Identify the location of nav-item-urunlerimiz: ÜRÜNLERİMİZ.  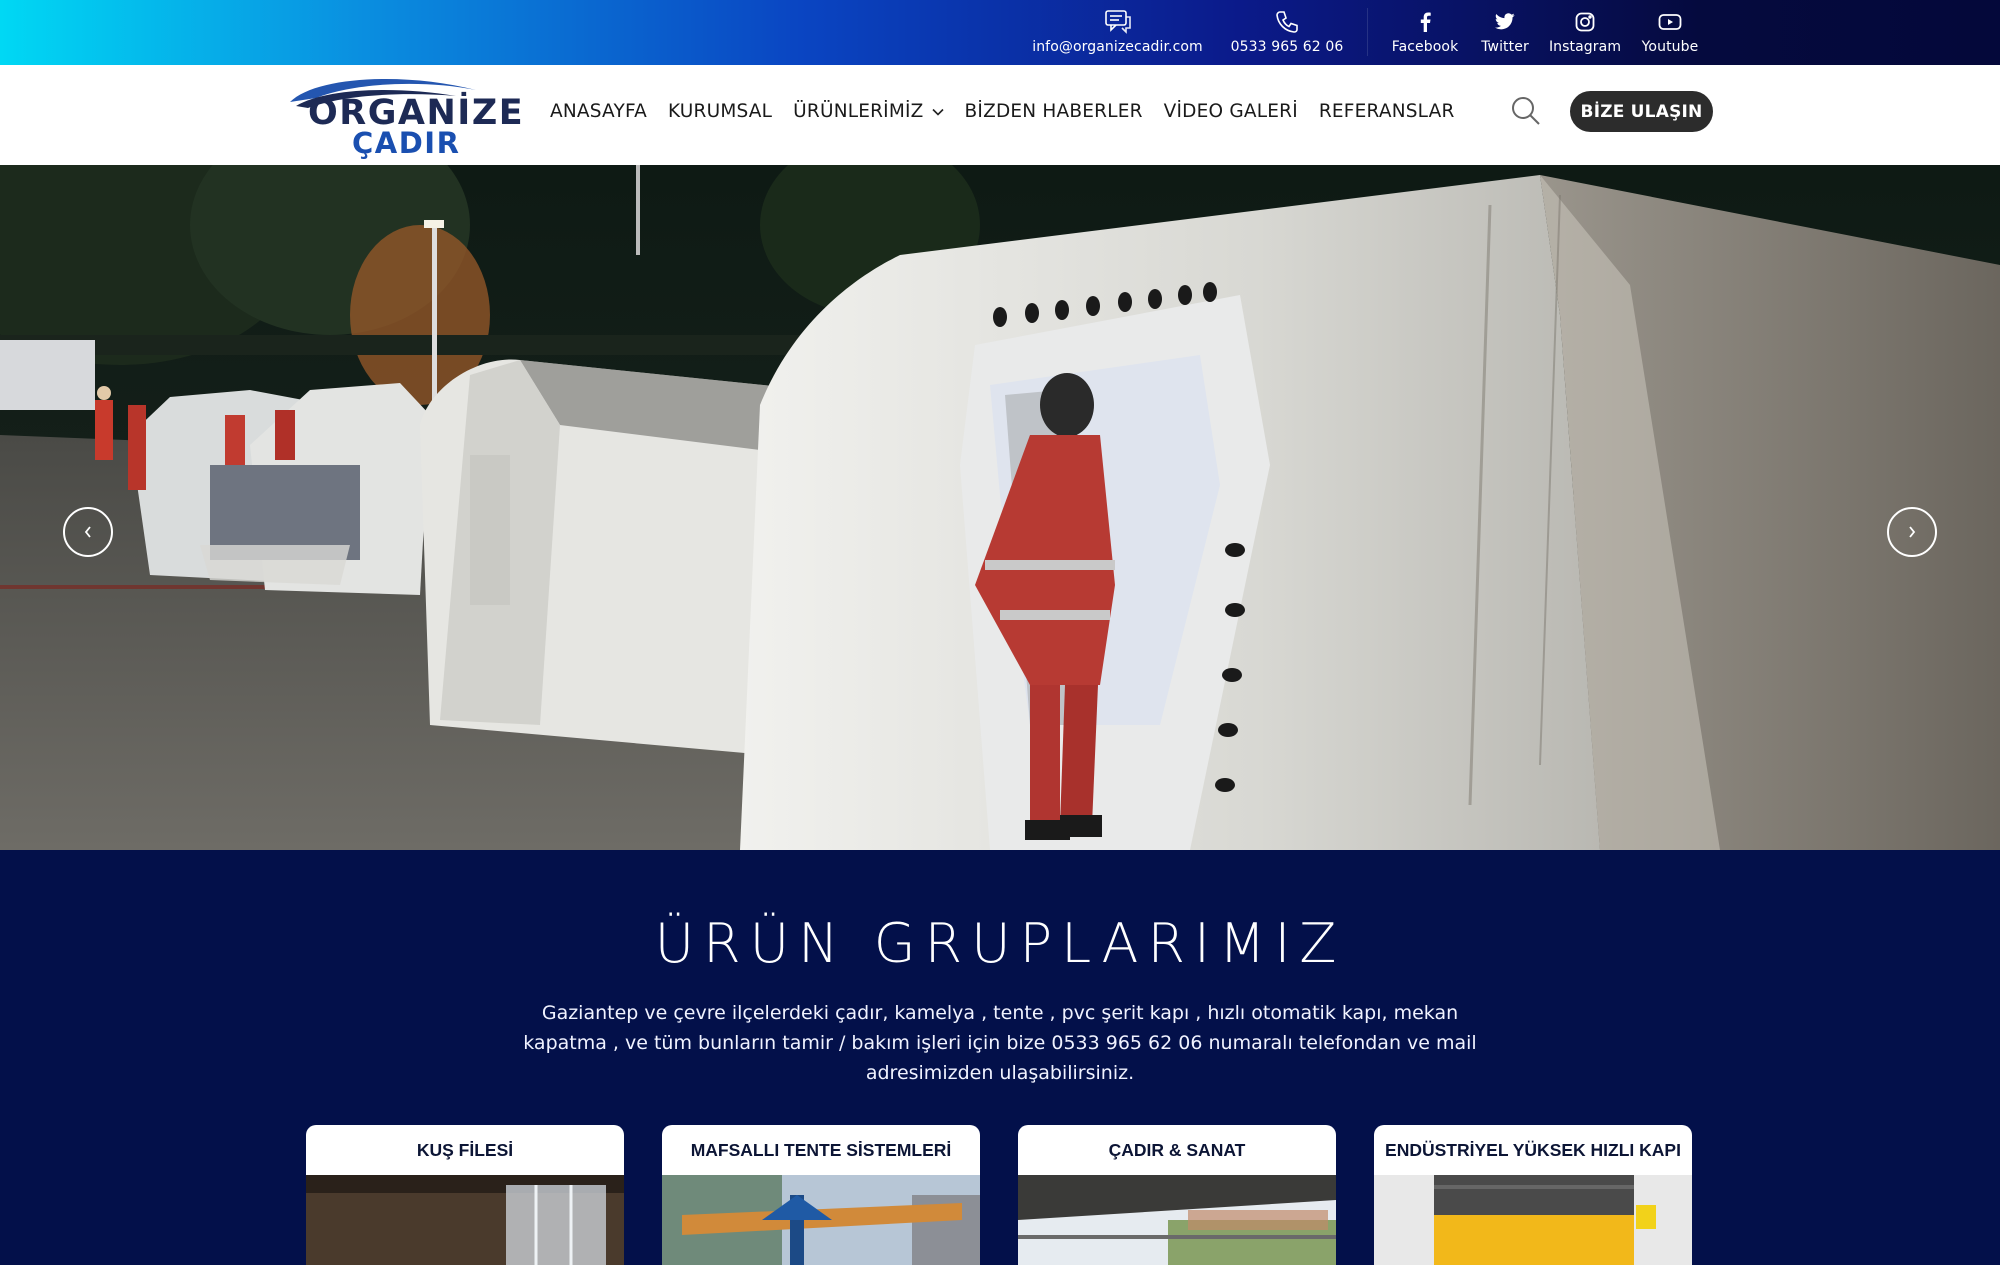
(868, 111).